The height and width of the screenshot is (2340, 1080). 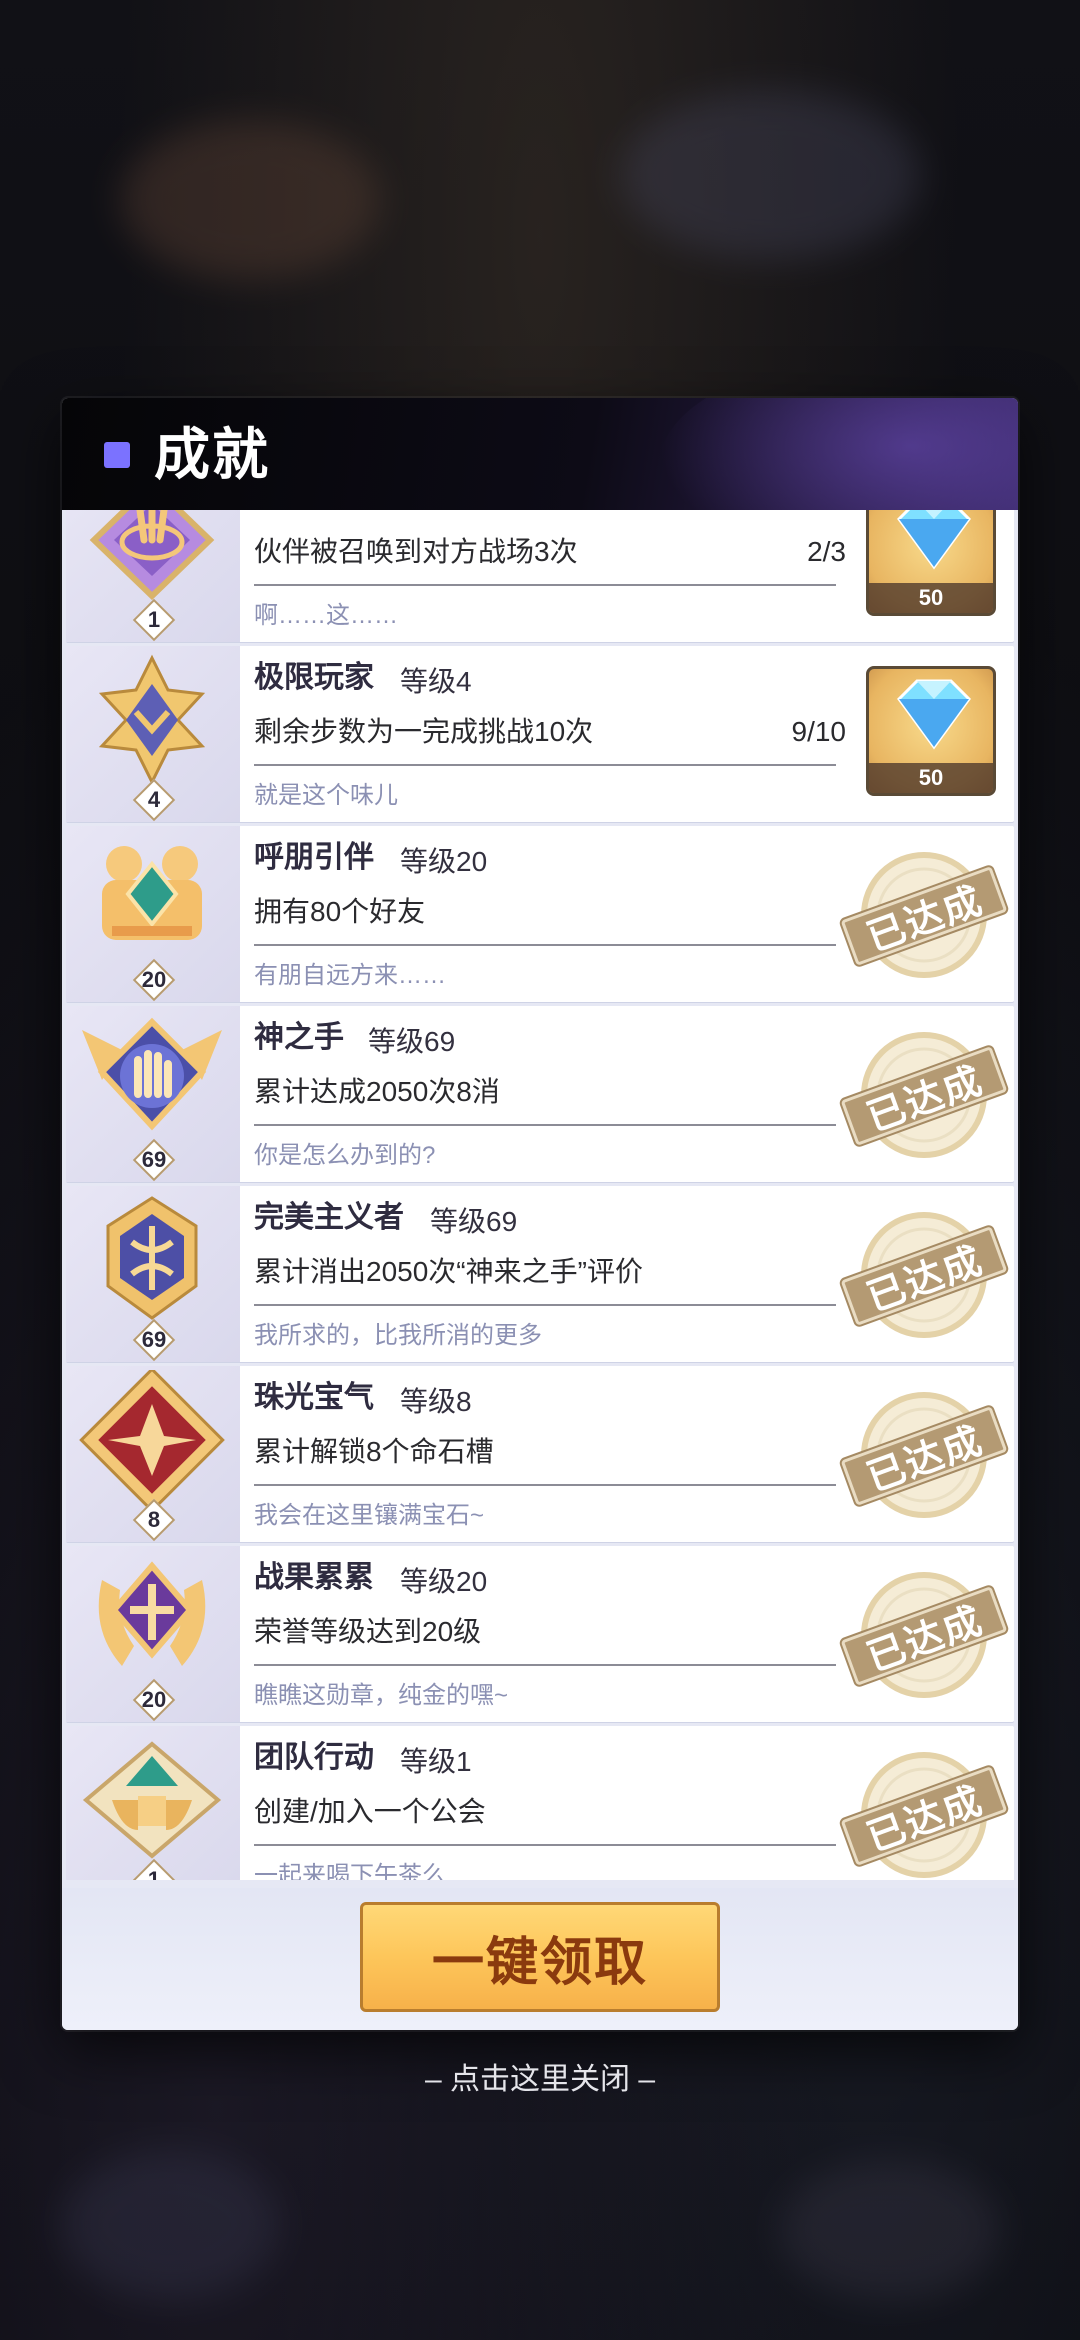 What do you see at coordinates (152, 720) in the screenshot?
I see `crown-star-badge-icon` at bounding box center [152, 720].